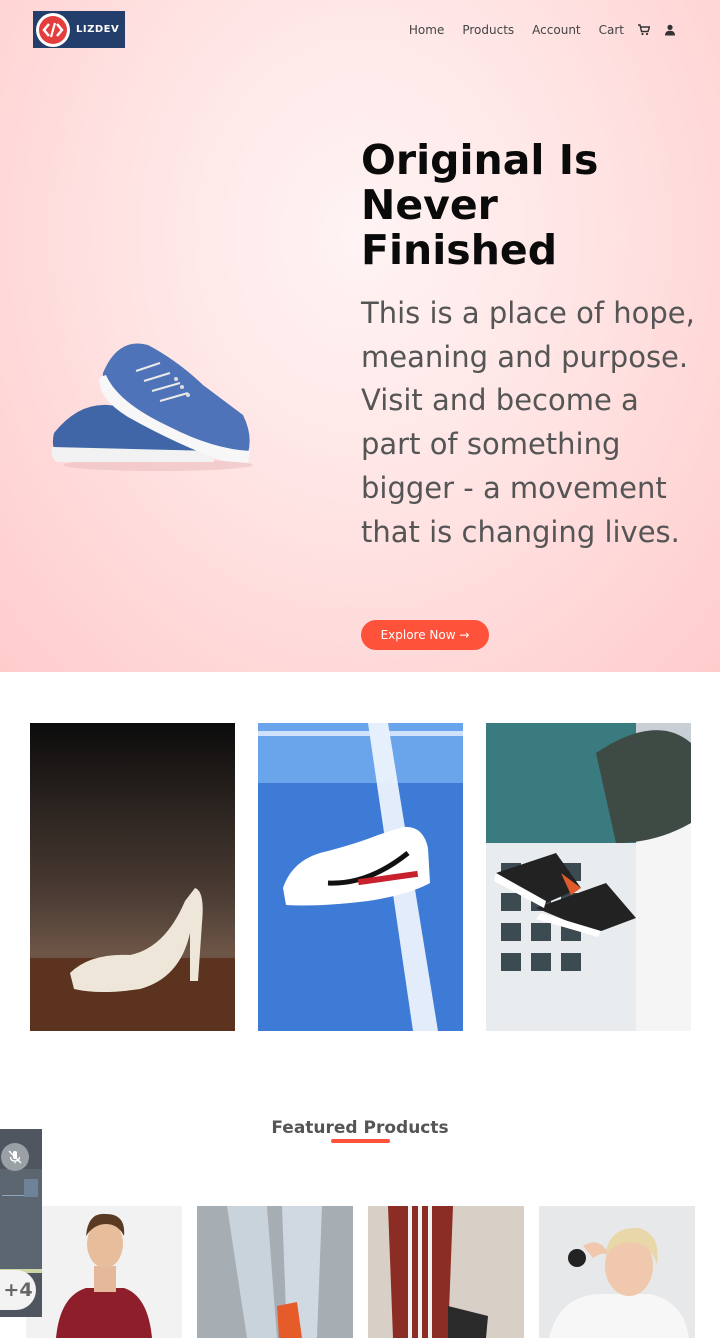  I want to click on user-icon, so click(670, 30).